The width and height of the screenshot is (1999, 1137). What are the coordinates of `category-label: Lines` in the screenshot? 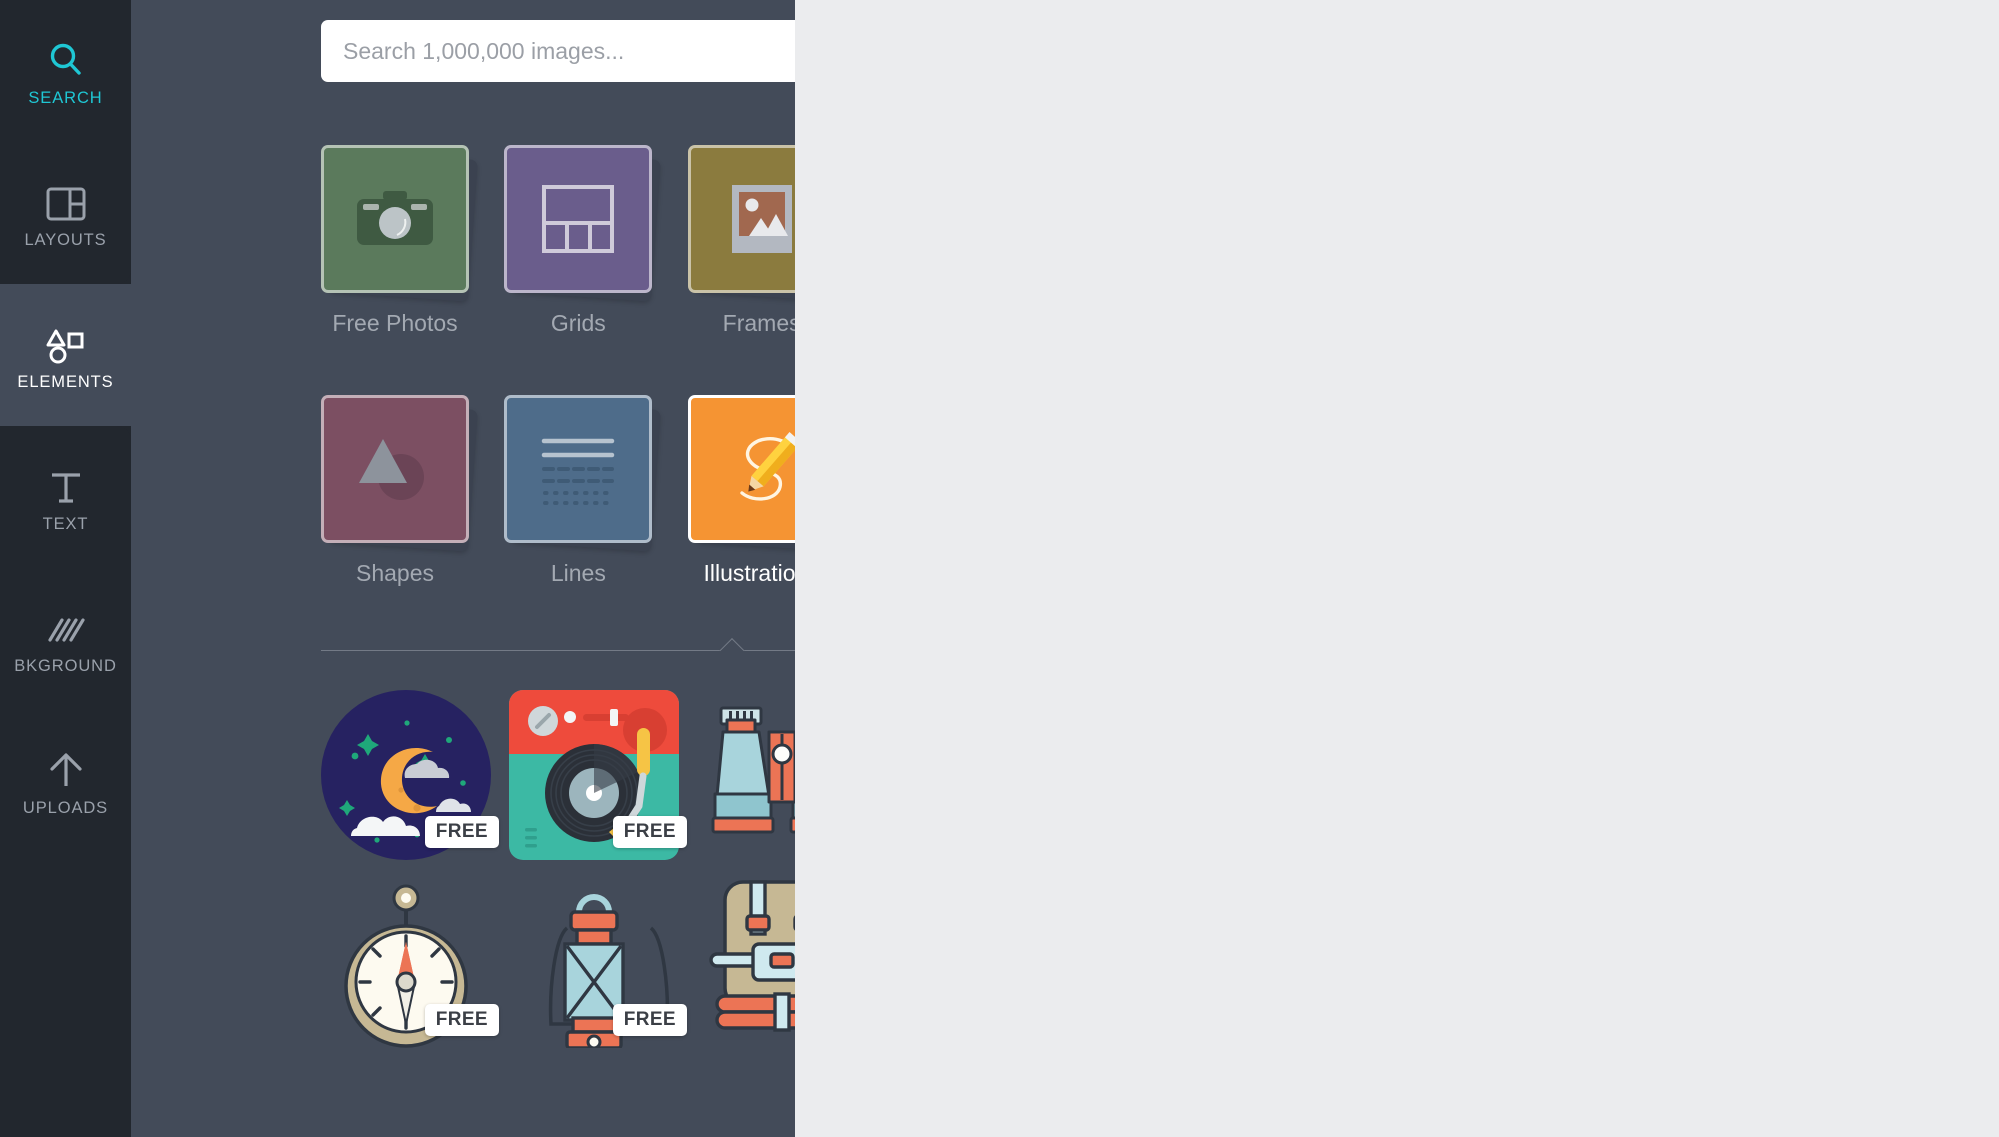 It's located at (578, 573).